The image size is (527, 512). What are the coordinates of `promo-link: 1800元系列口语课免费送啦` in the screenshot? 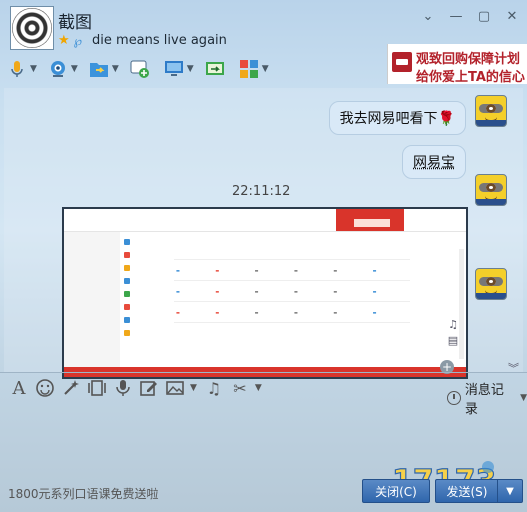 It's located at (83, 493).